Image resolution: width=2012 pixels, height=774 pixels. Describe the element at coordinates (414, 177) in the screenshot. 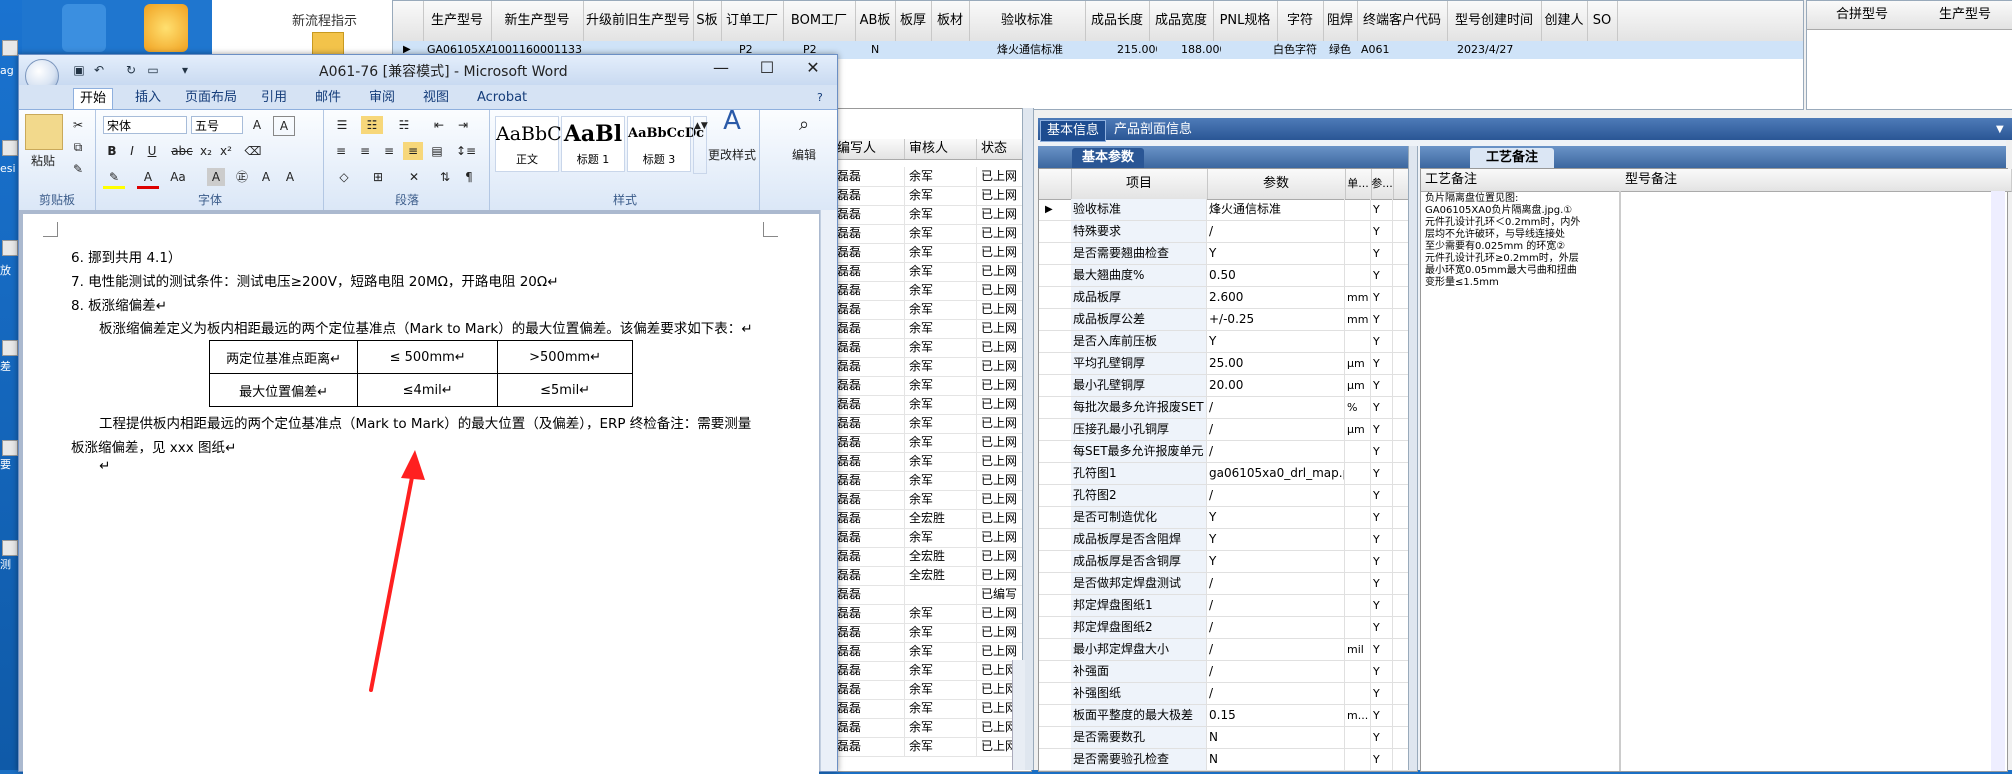

I see `chinese-layout-icon: ✕` at that location.